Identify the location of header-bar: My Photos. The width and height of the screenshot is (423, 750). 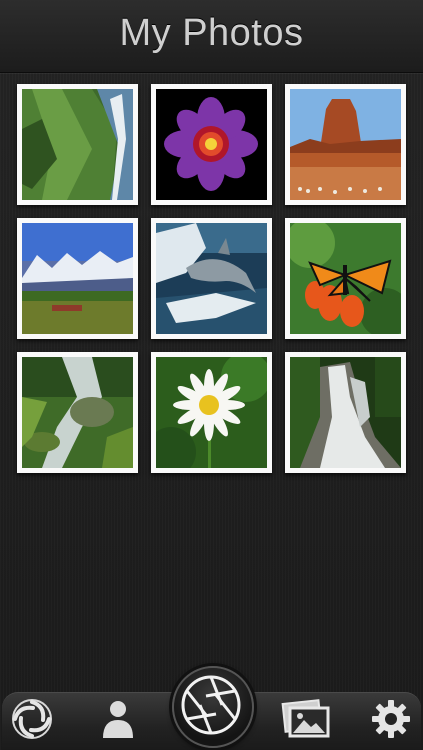
(211, 36).